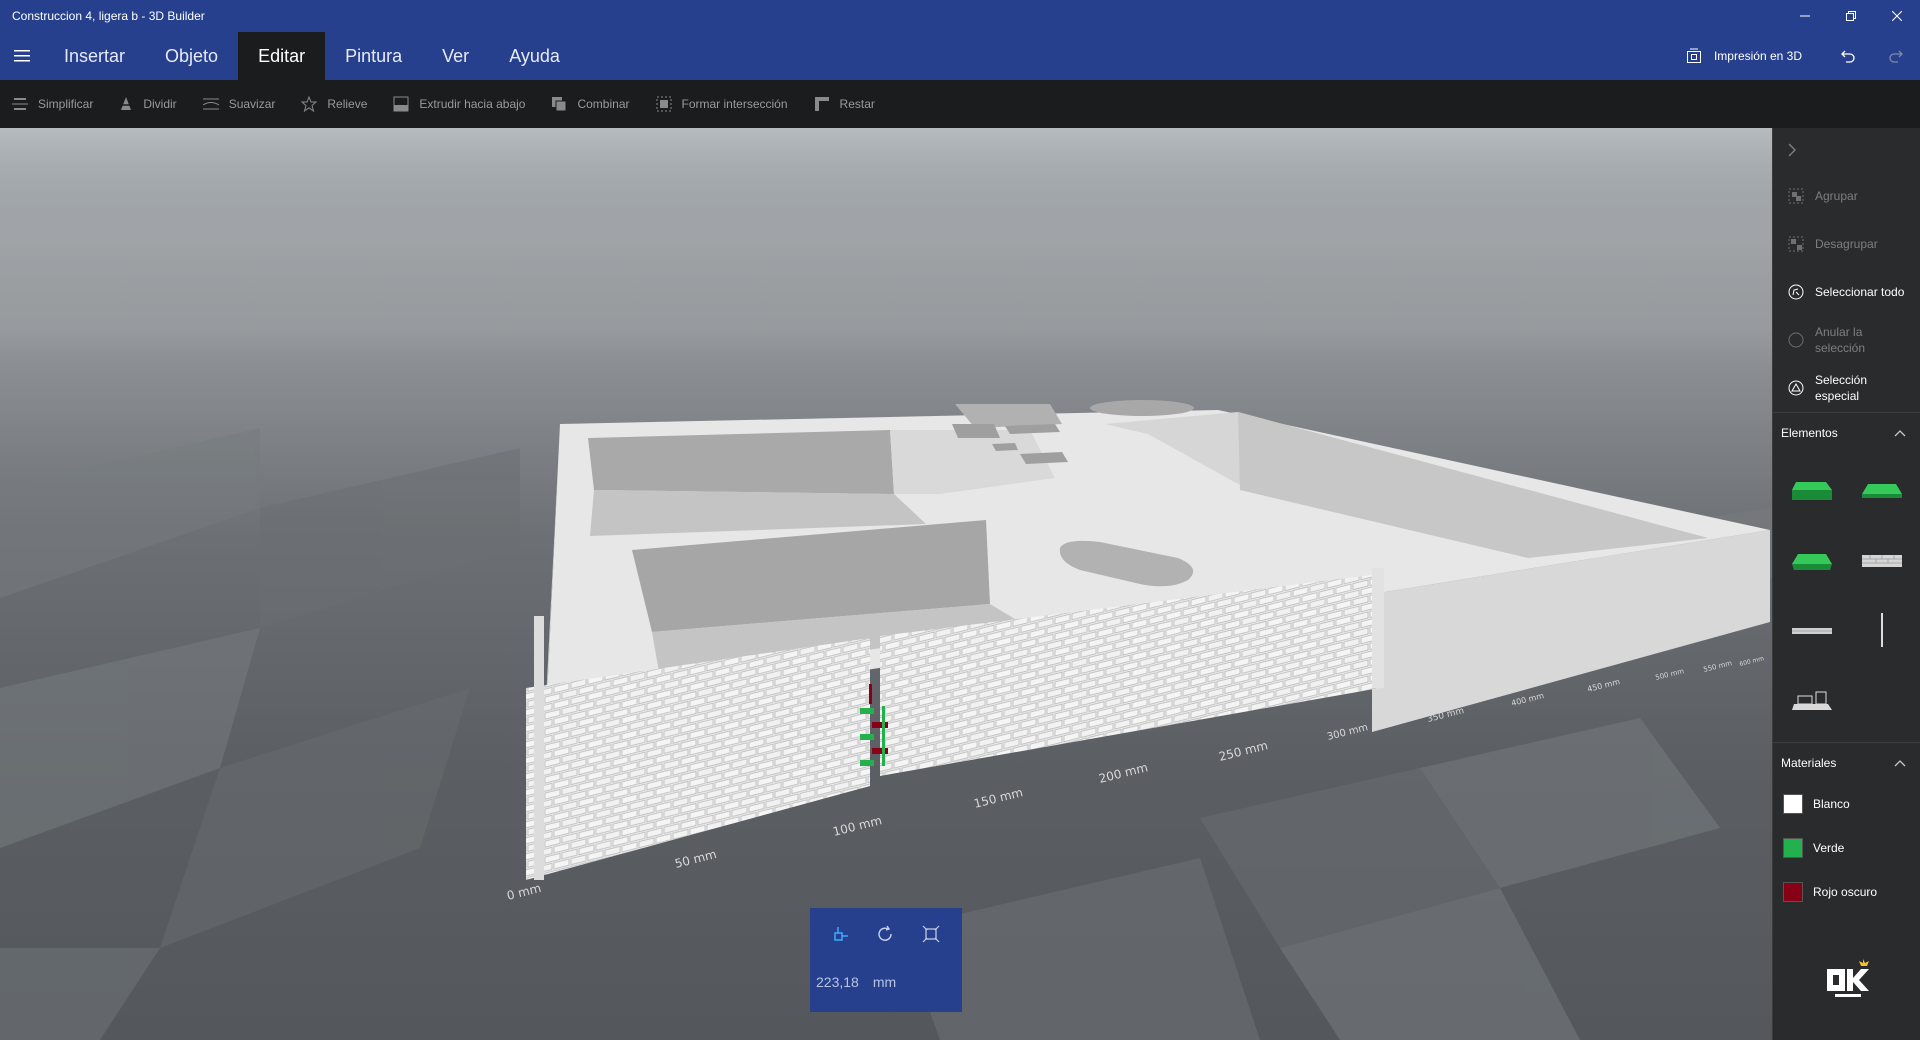 The width and height of the screenshot is (1920, 1040). I want to click on tool-label: Combinar, so click(603, 104).